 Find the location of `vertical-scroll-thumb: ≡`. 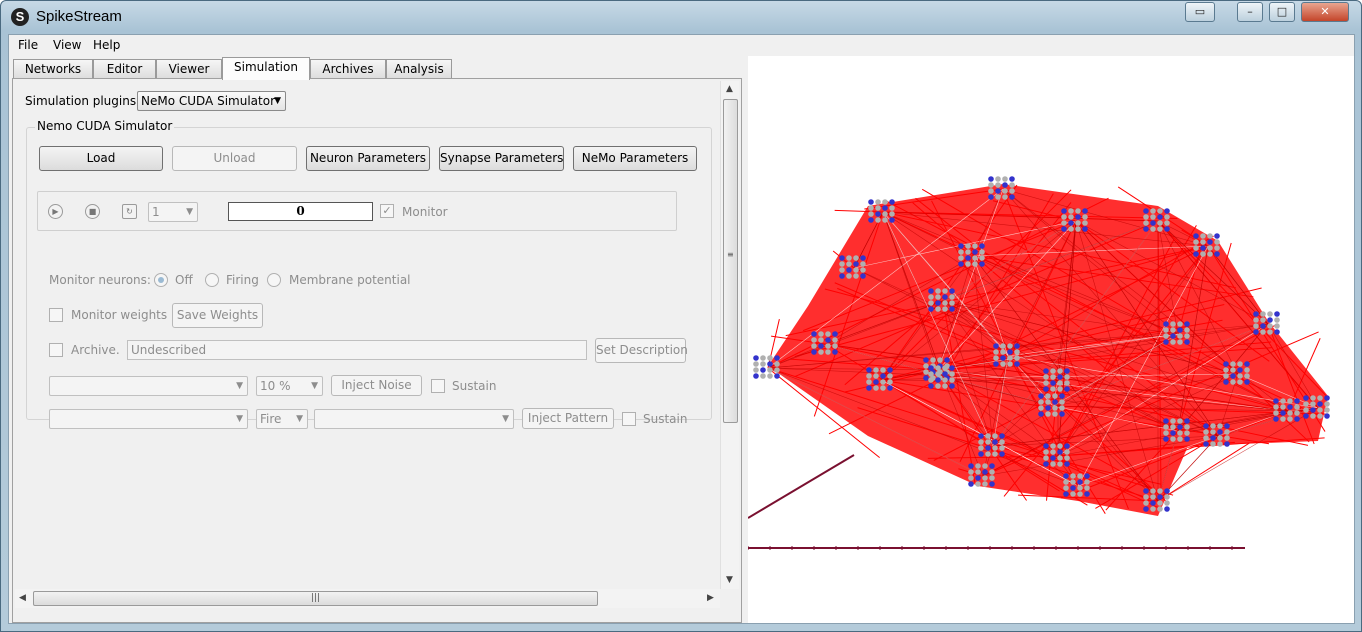

vertical-scroll-thumb: ≡ is located at coordinates (730, 261).